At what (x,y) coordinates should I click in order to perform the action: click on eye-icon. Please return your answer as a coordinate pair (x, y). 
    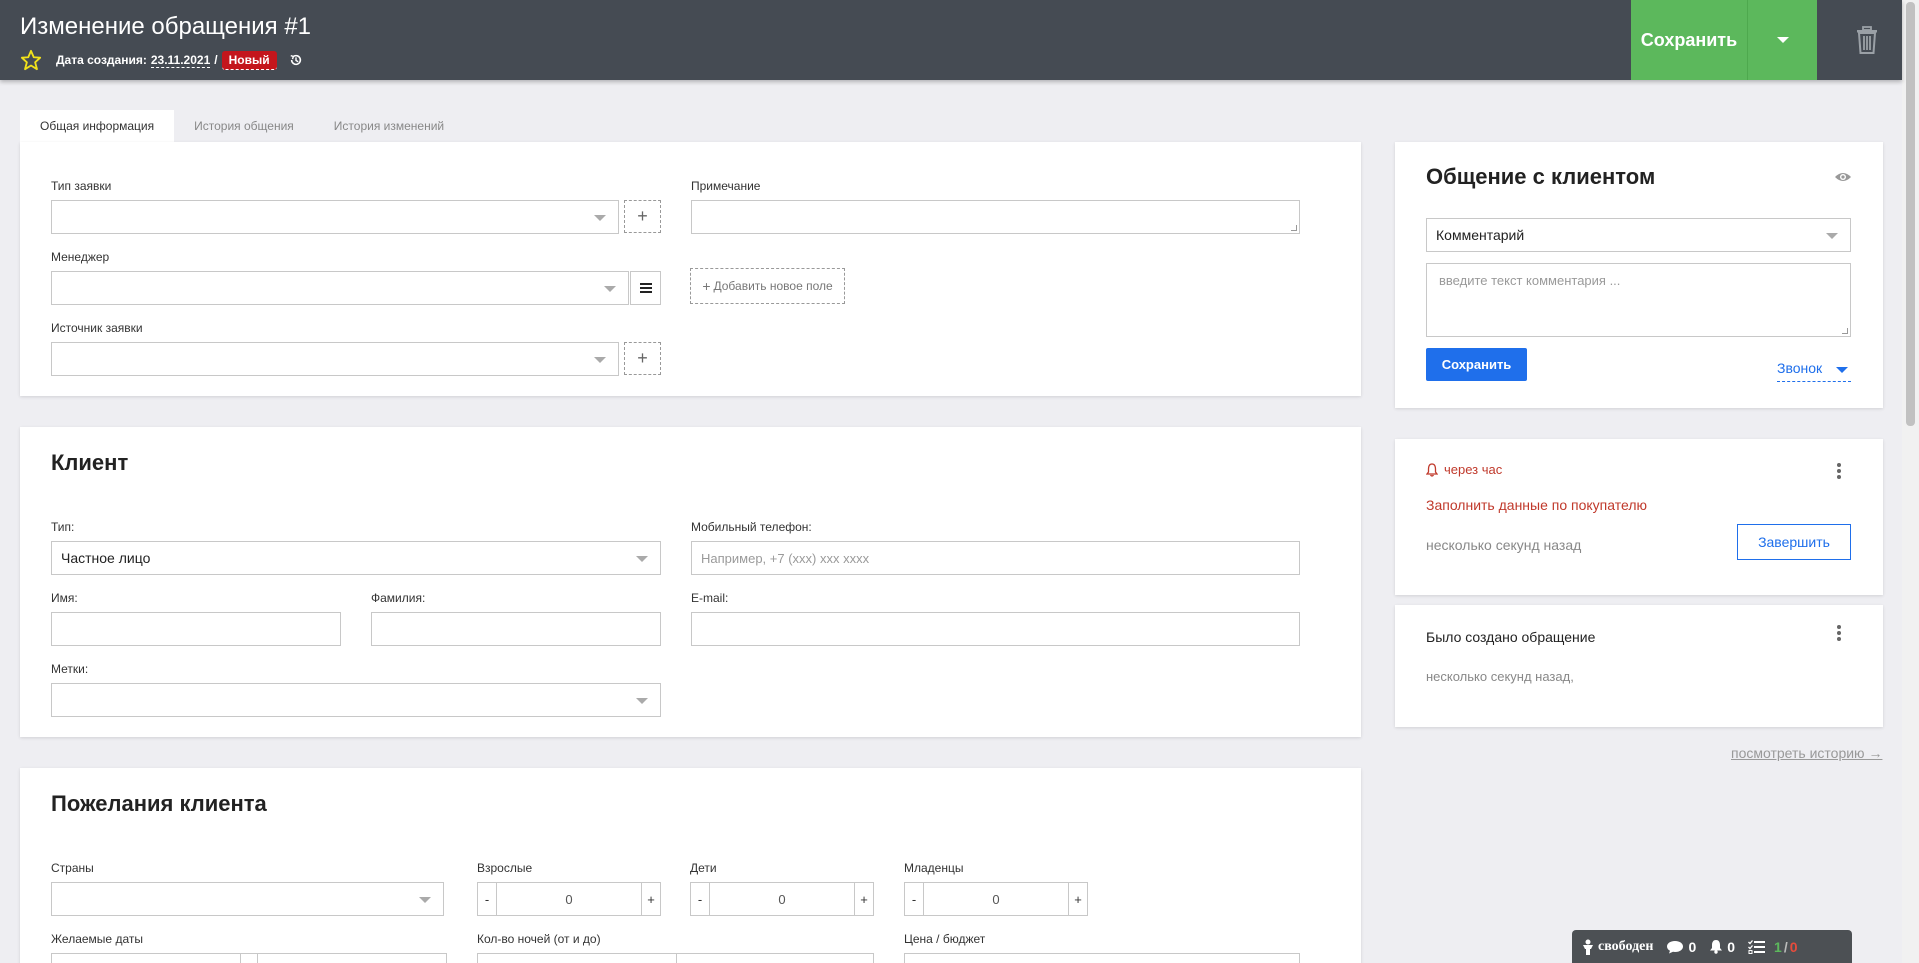
    Looking at the image, I should click on (1843, 177).